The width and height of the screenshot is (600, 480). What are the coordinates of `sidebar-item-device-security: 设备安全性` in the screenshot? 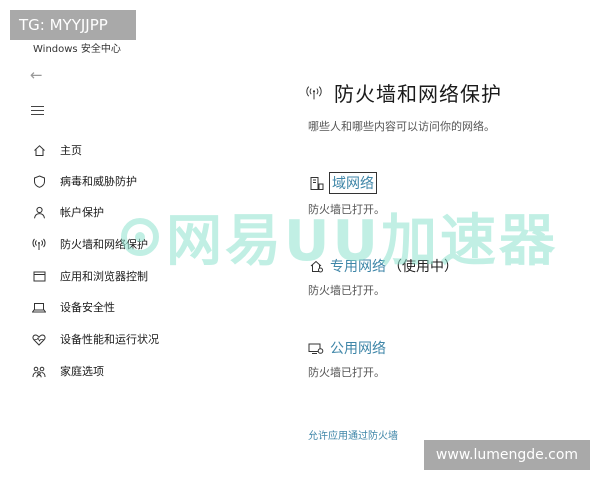 It's located at (151, 307).